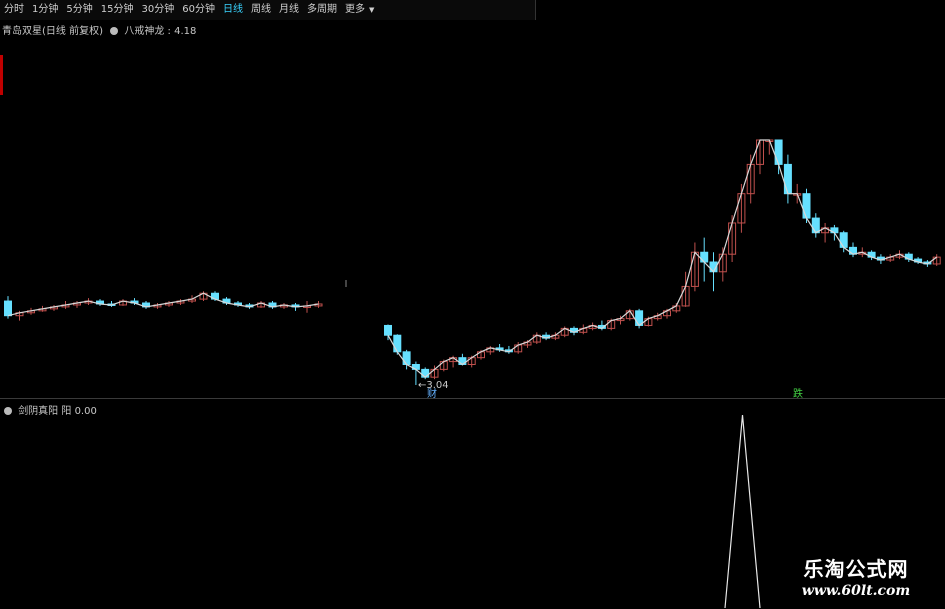 Image resolution: width=945 pixels, height=609 pixels. I want to click on signal-spike, so click(742, 511).